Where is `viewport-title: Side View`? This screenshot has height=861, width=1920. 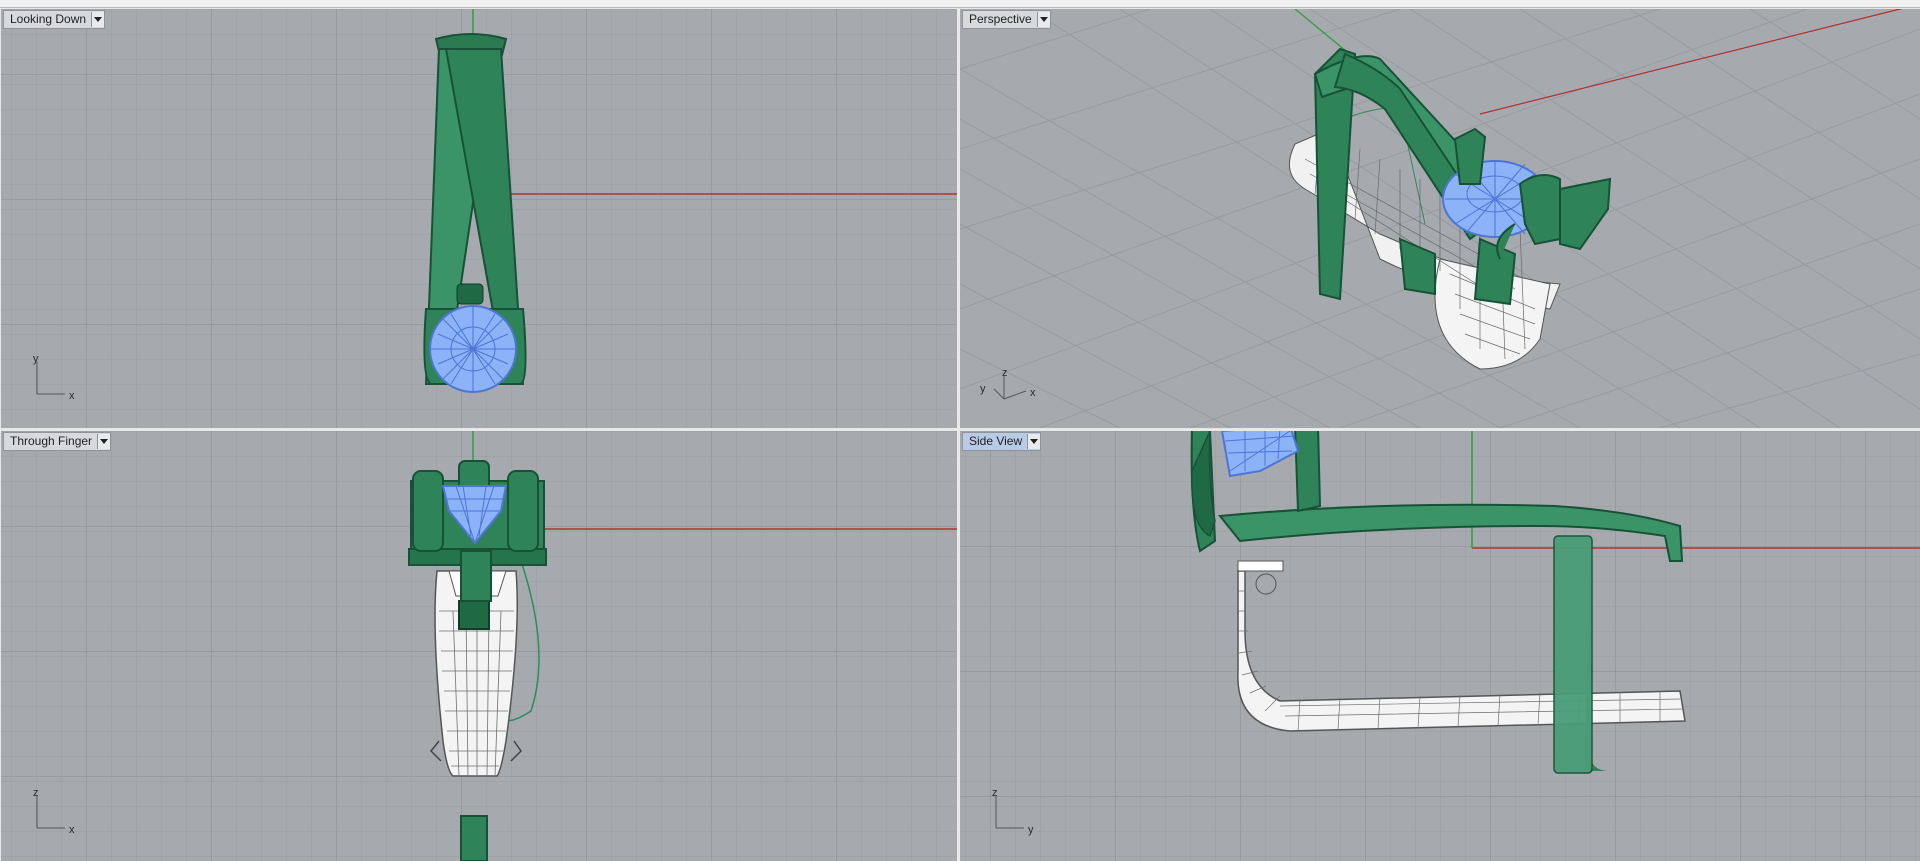 viewport-title: Side View is located at coordinates (996, 441).